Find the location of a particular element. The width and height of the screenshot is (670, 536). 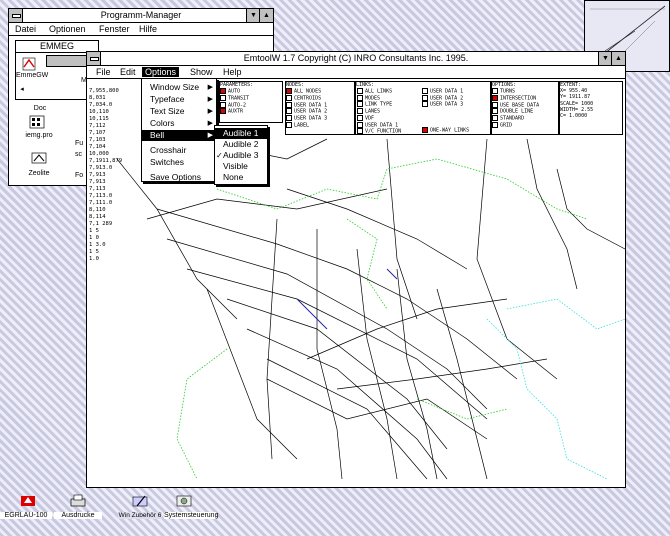

options-menu-item: Switches is located at coordinates (179, 162).